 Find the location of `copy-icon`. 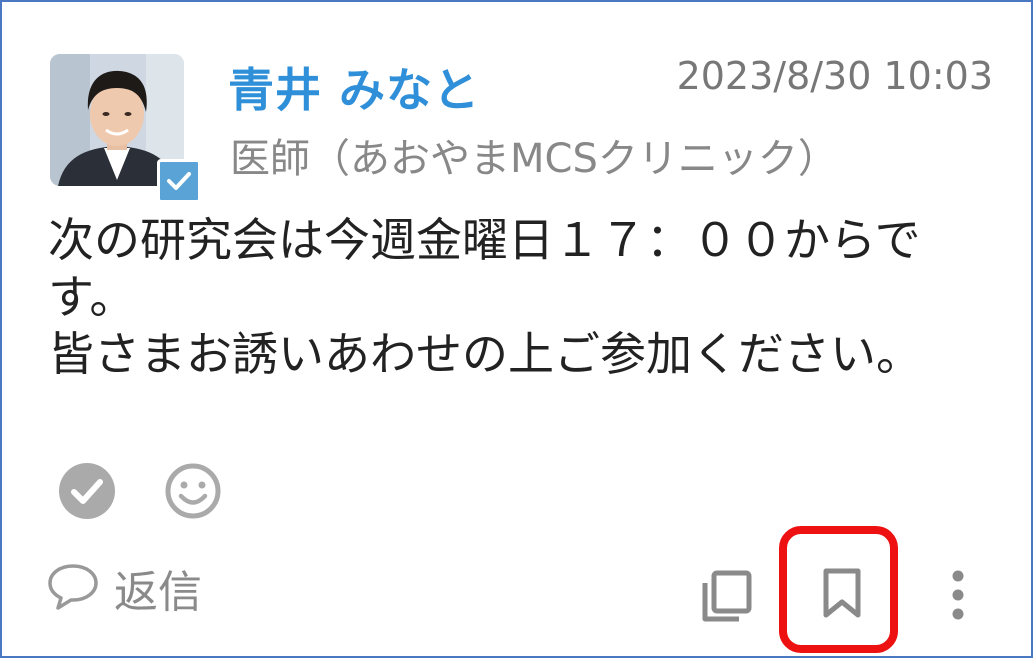

copy-icon is located at coordinates (727, 598).